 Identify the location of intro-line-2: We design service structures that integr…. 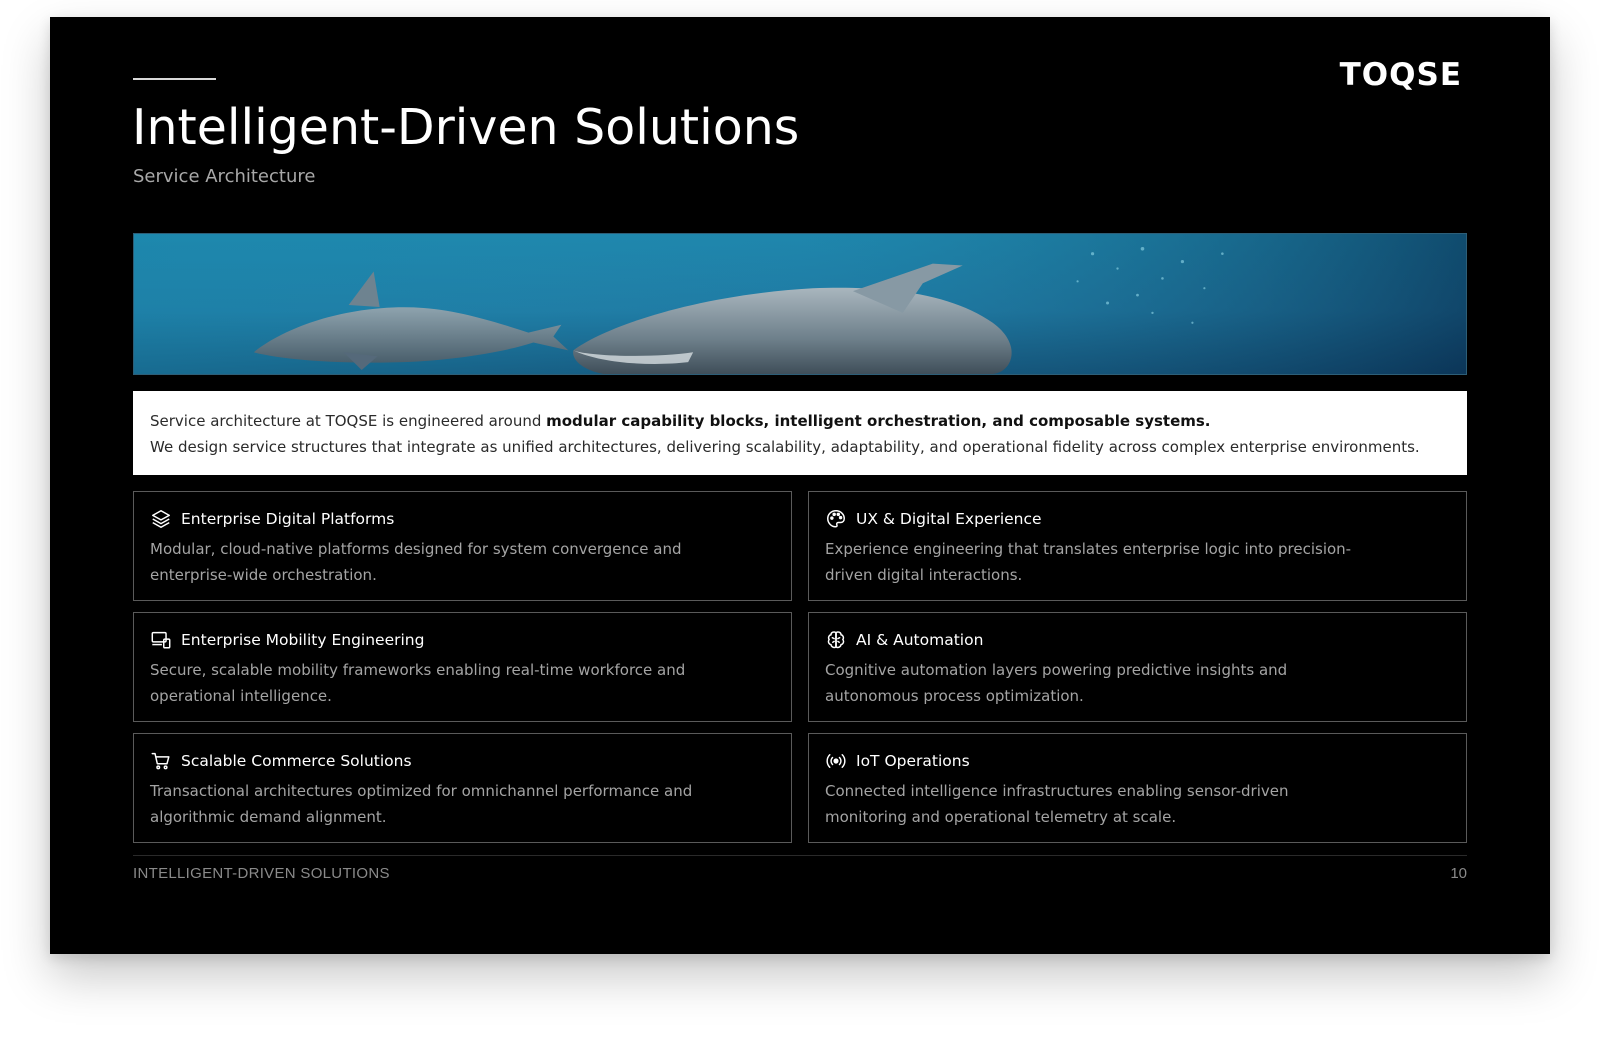
(785, 447).